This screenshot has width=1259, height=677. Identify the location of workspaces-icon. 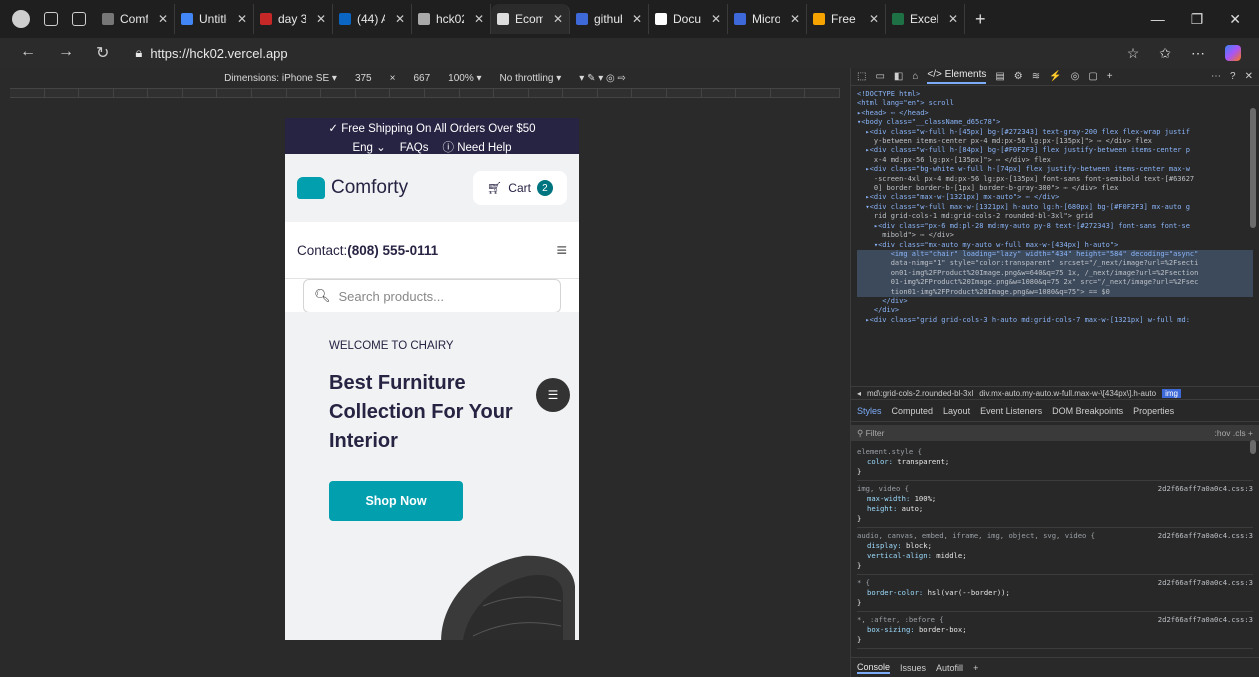
(51, 19).